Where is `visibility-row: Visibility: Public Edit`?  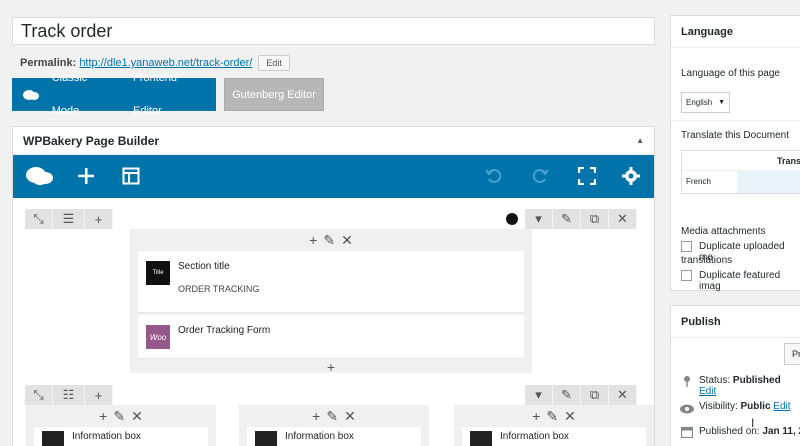 visibility-row: Visibility: Public Edit is located at coordinates (745, 406).